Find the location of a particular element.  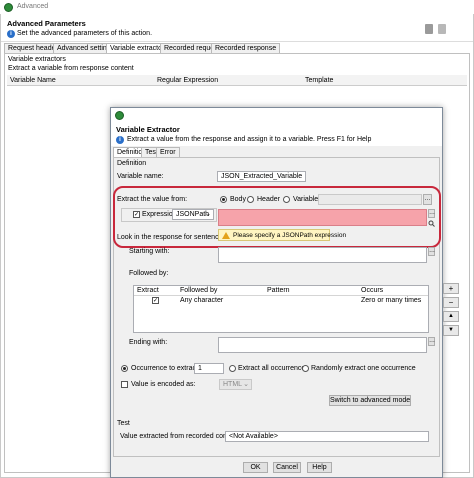

ok-button: OK is located at coordinates (255, 467).